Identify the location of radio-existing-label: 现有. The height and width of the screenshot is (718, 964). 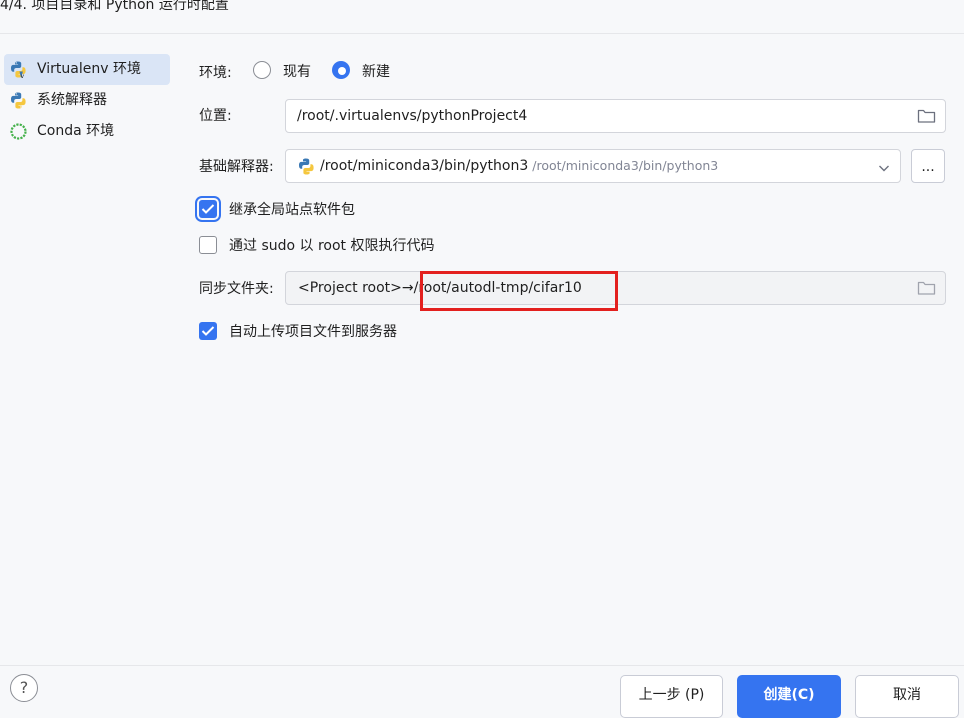
(297, 72).